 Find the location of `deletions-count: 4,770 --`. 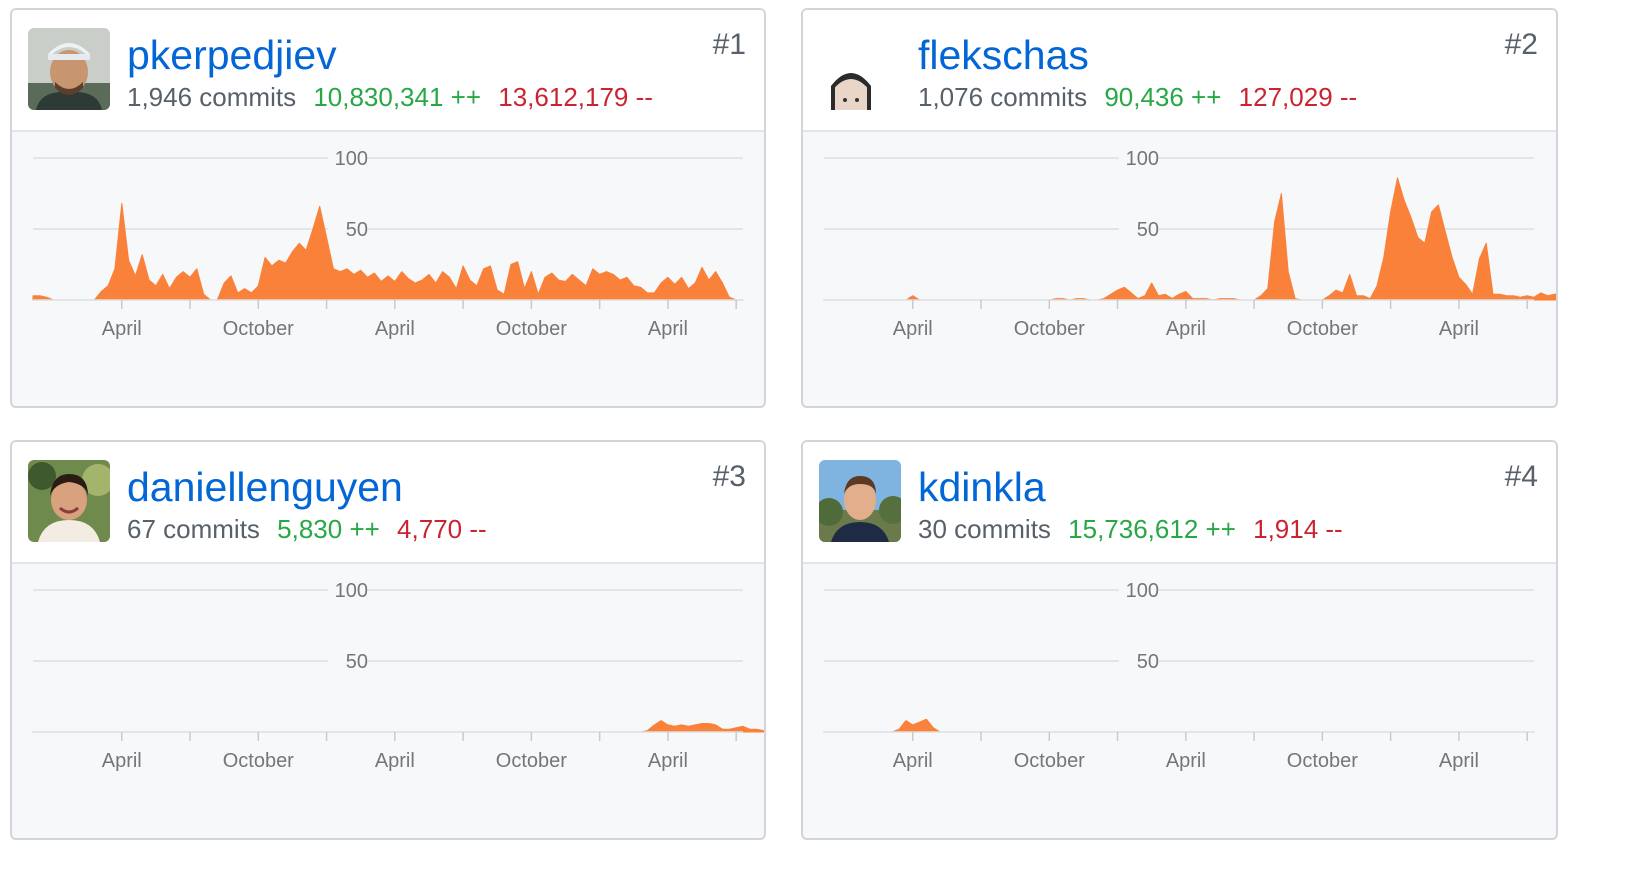

deletions-count: 4,770 -- is located at coordinates (442, 529).